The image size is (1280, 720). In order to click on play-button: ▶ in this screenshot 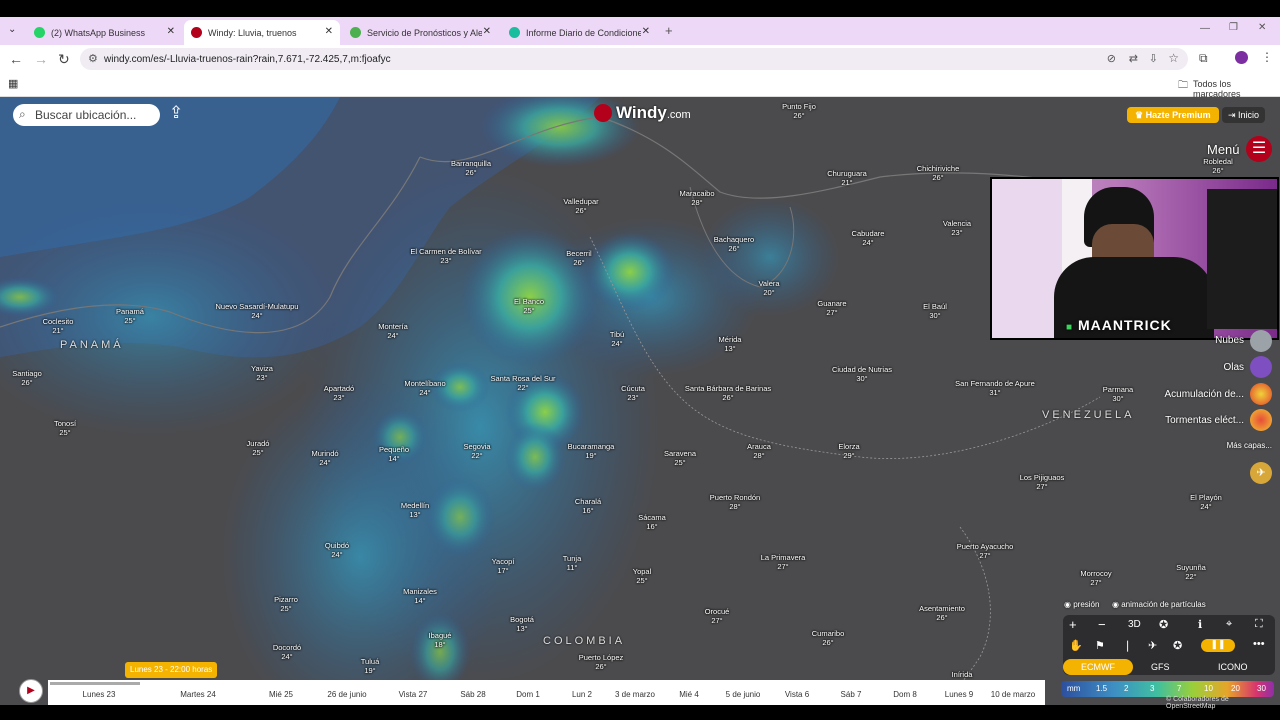, I will do `click(31, 691)`.